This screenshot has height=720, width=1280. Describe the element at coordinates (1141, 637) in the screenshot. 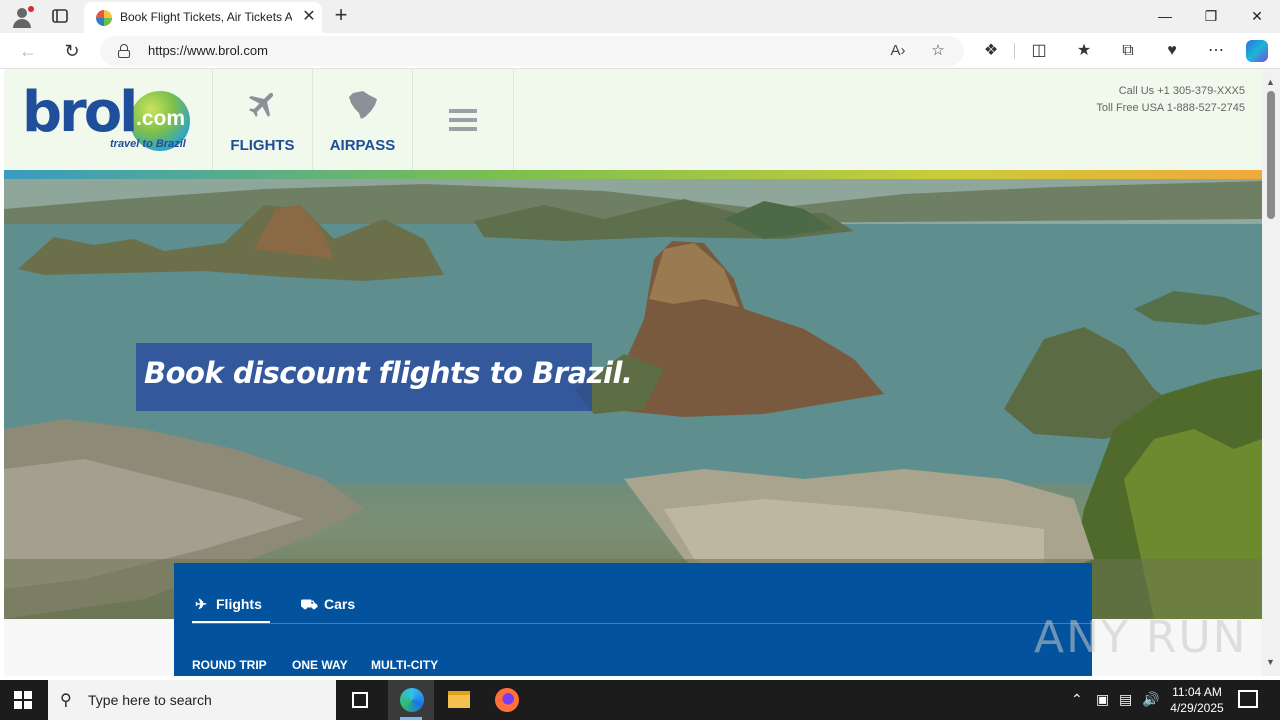

I see `anyrun-watermark: ANY RUN` at that location.